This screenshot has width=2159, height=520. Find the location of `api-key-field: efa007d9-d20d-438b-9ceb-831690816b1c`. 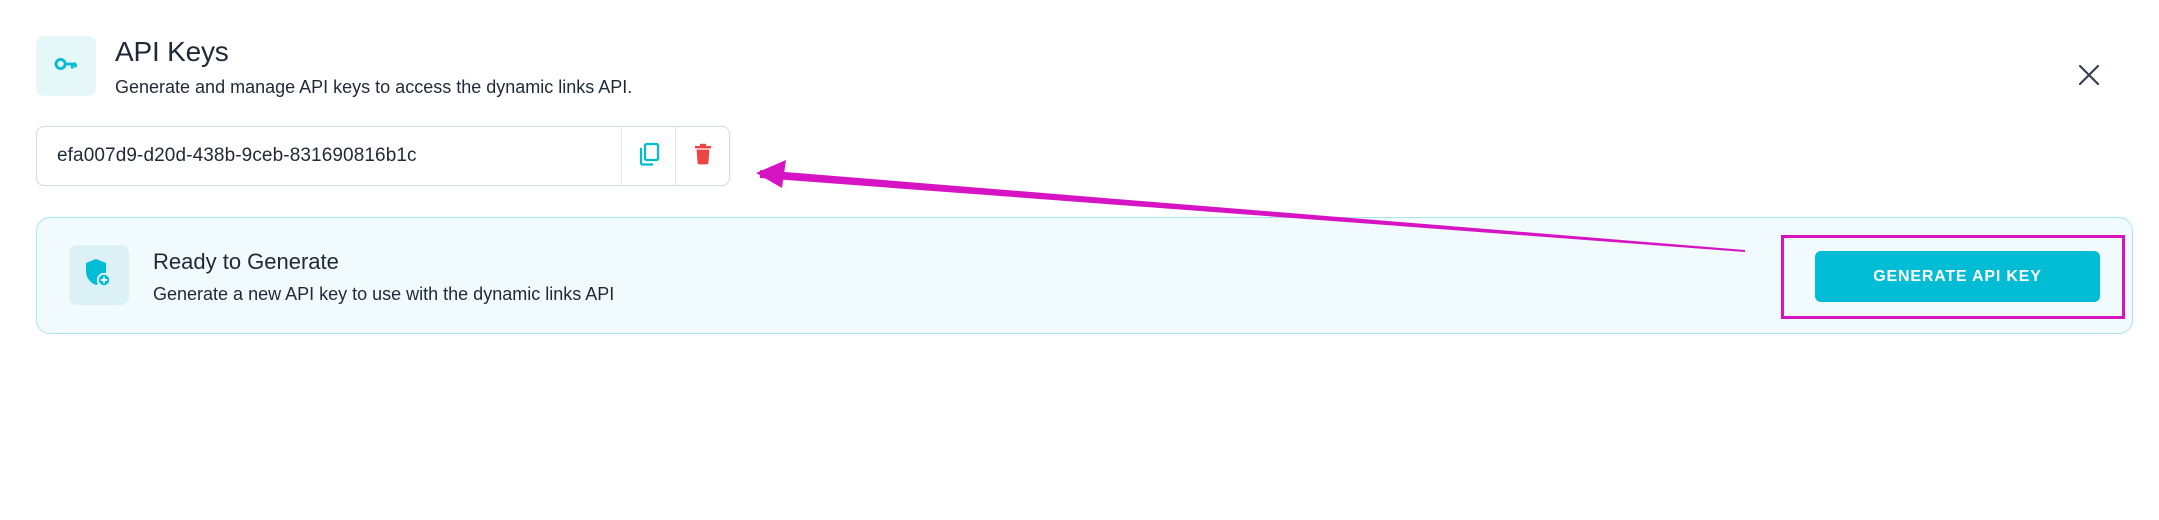

api-key-field: efa007d9-d20d-438b-9ceb-831690816b1c is located at coordinates (383, 156).